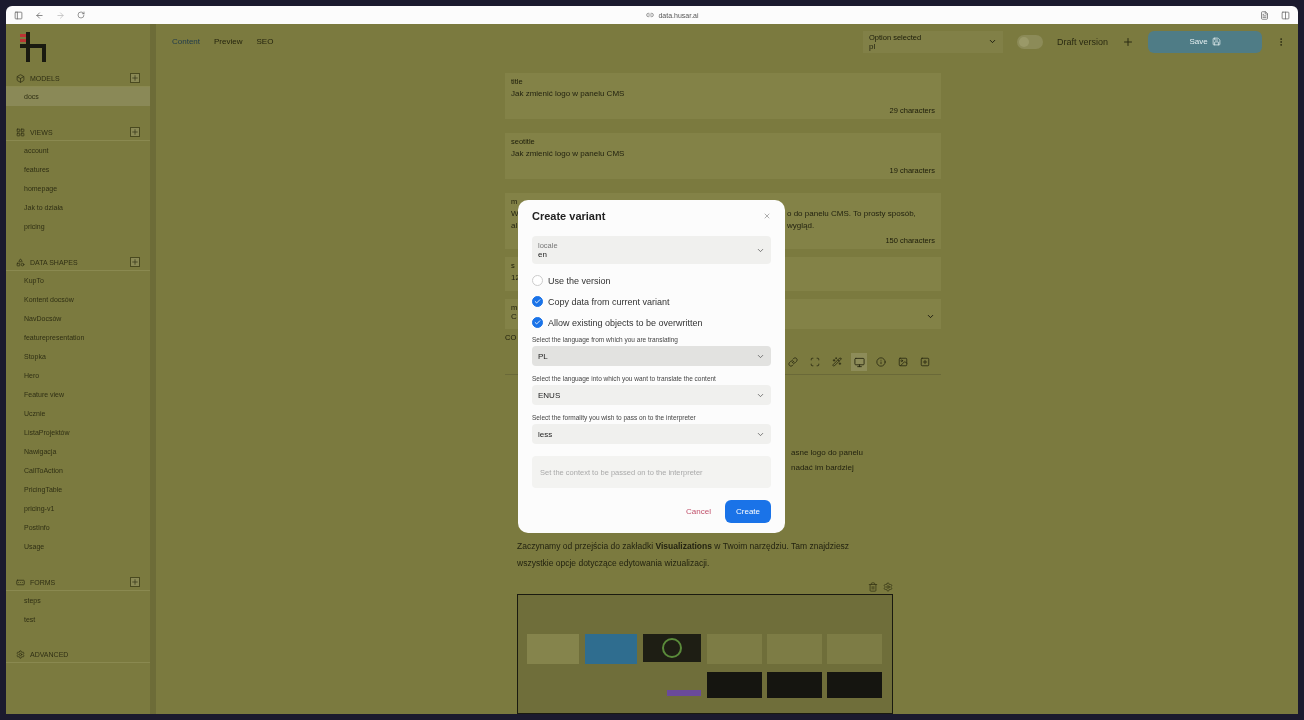 This screenshot has width=1304, height=720. Describe the element at coordinates (801, 225) in the screenshot. I see `field-text: wygląd.` at that location.